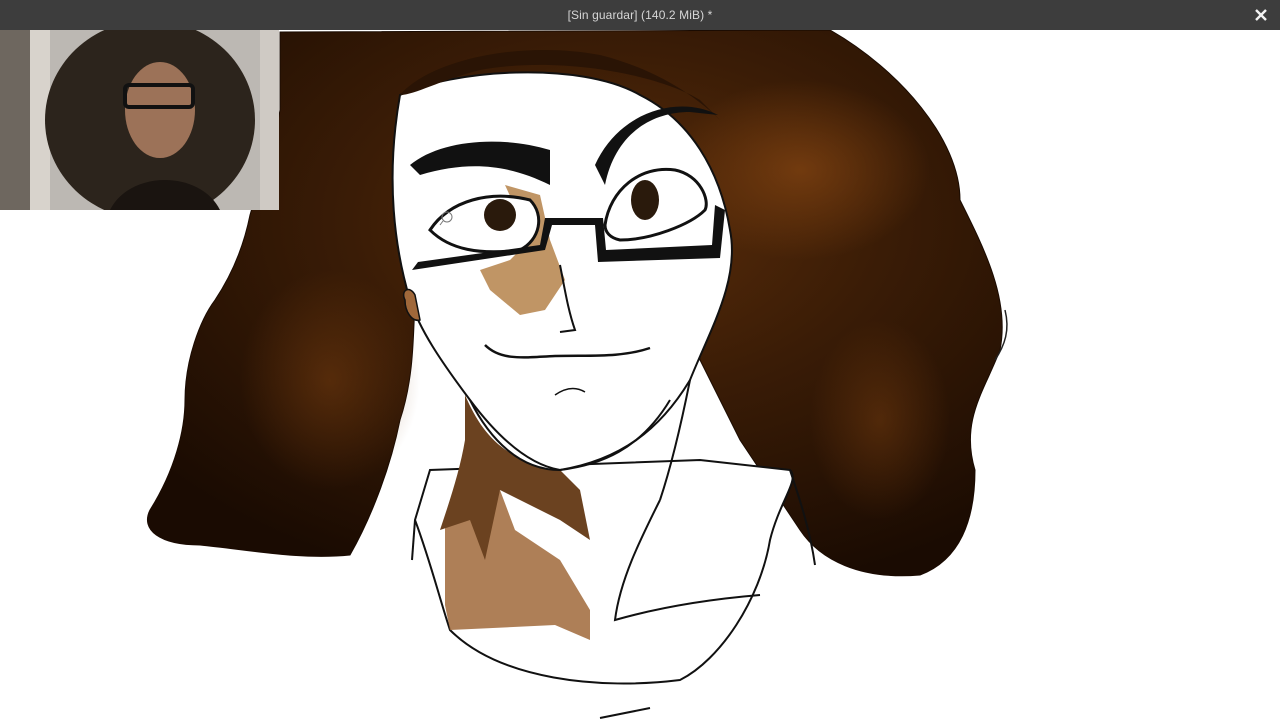 The width and height of the screenshot is (1280, 720). I want to click on bottom-stroke, so click(625, 713).